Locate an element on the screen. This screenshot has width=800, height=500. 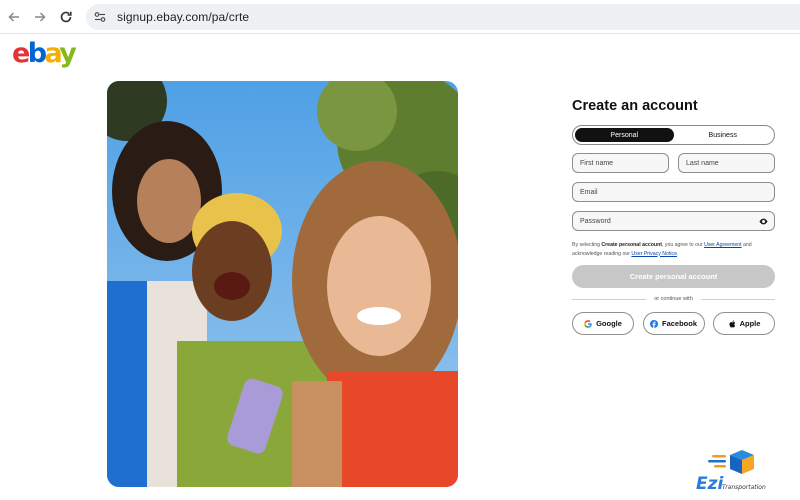
google-icon is located at coordinates (588, 323).